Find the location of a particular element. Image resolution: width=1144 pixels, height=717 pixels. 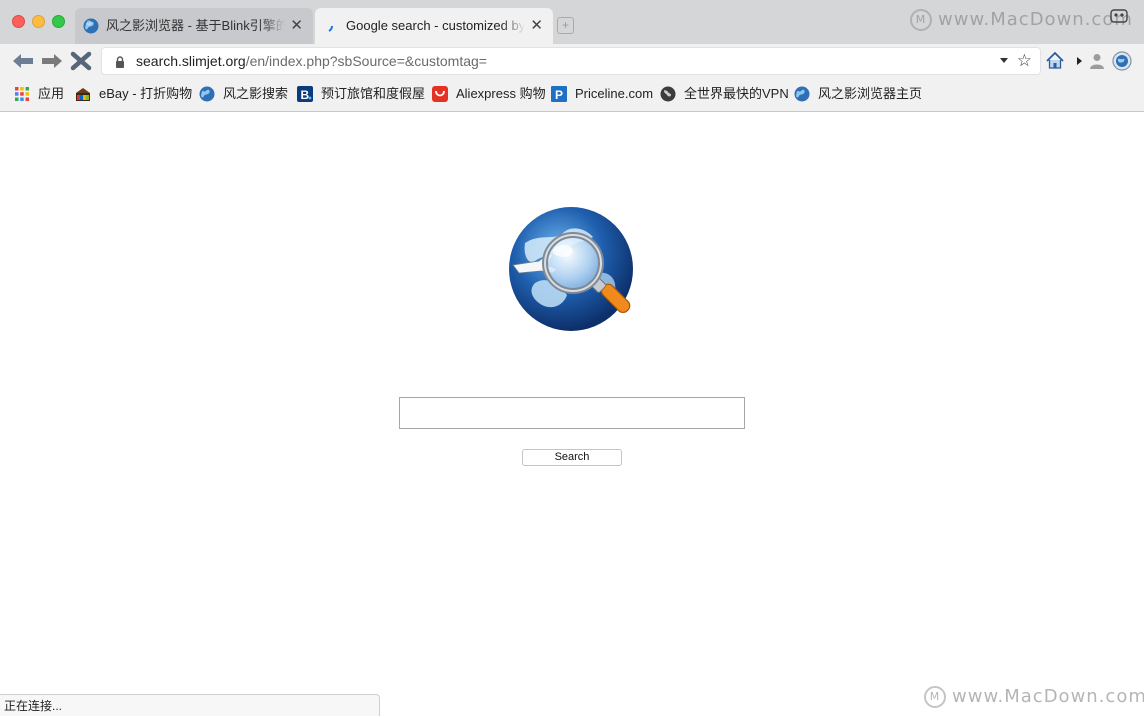

vpn-globe-icon is located at coordinates (668, 94).